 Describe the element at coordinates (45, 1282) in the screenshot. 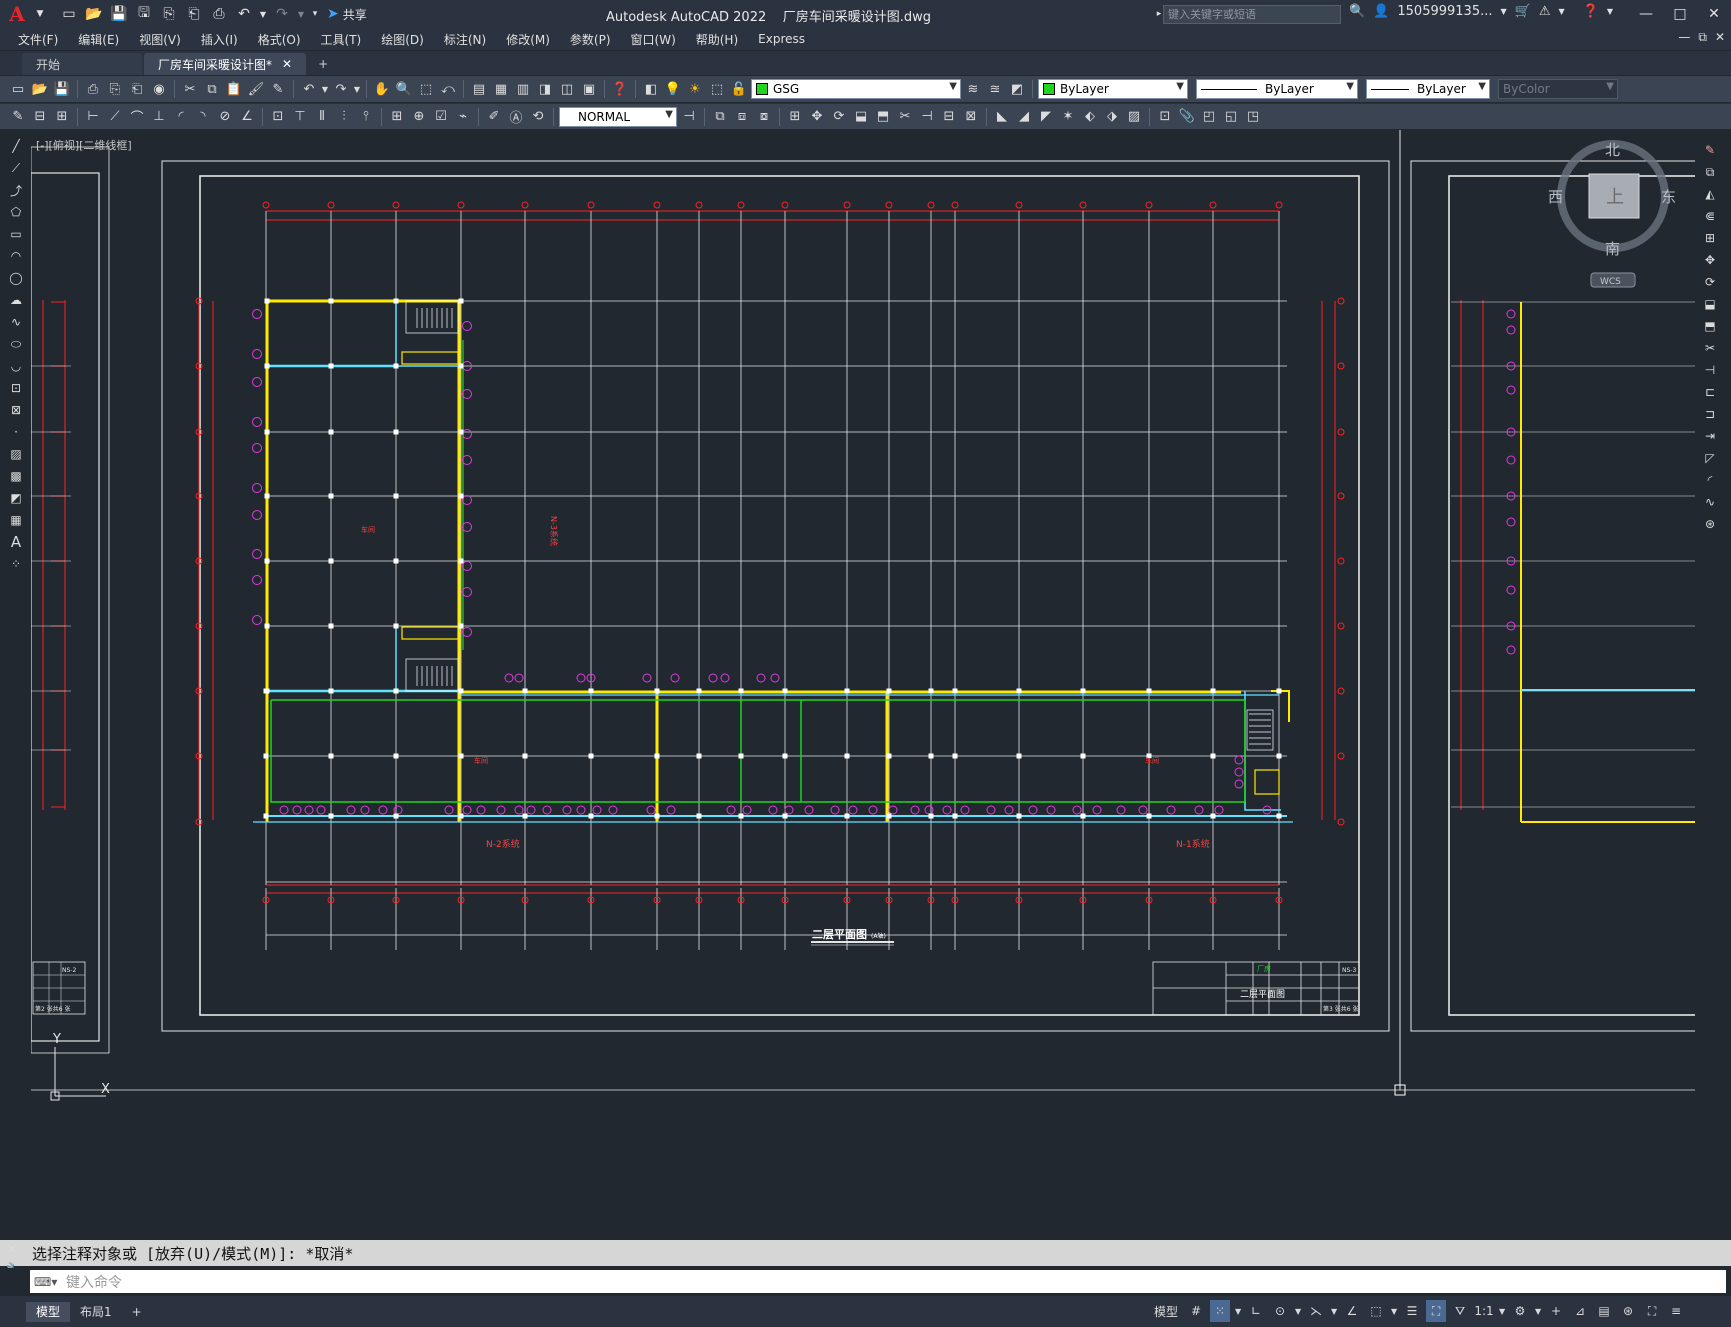

I see `command-recent-icon: ⌨▾` at that location.